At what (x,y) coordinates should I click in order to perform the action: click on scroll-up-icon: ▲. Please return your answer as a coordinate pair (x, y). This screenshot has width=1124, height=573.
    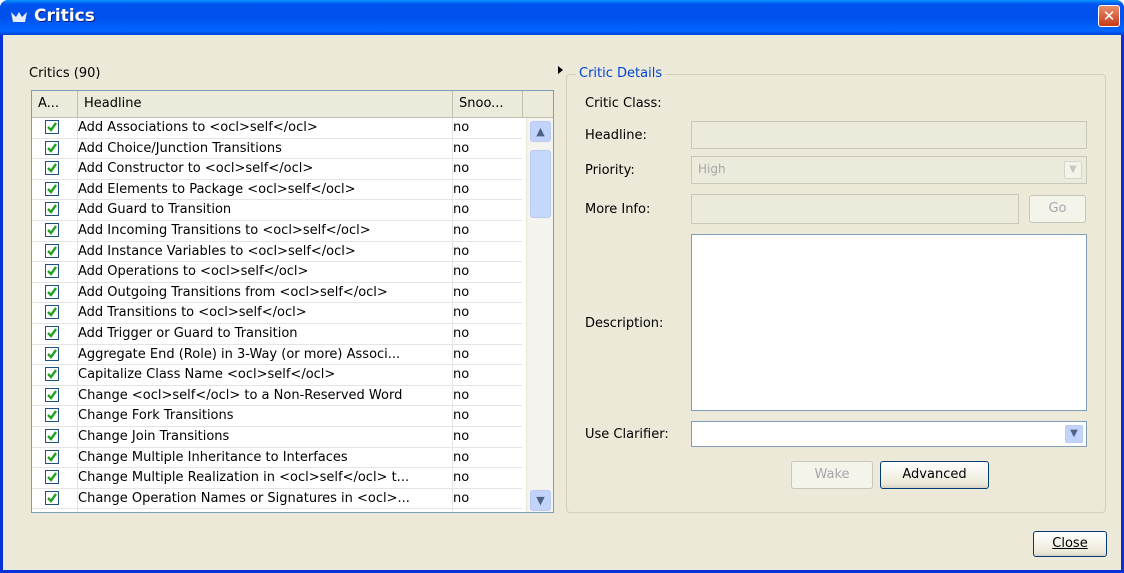
    Looking at the image, I should click on (540, 131).